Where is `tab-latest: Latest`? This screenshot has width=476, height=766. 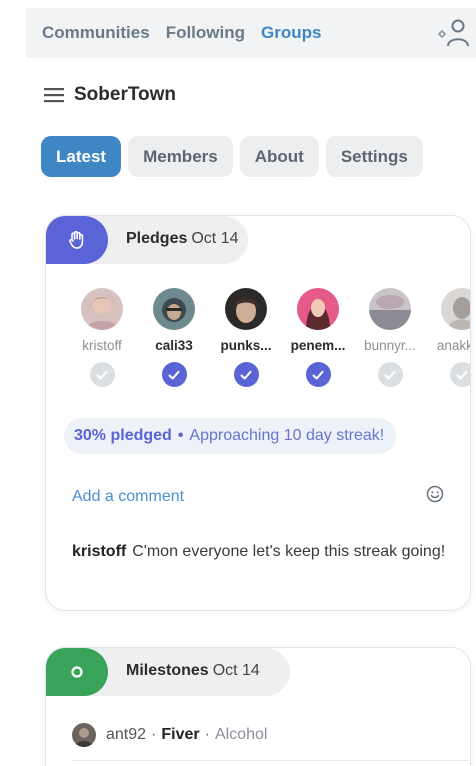
tab-latest: Latest is located at coordinates (81, 156).